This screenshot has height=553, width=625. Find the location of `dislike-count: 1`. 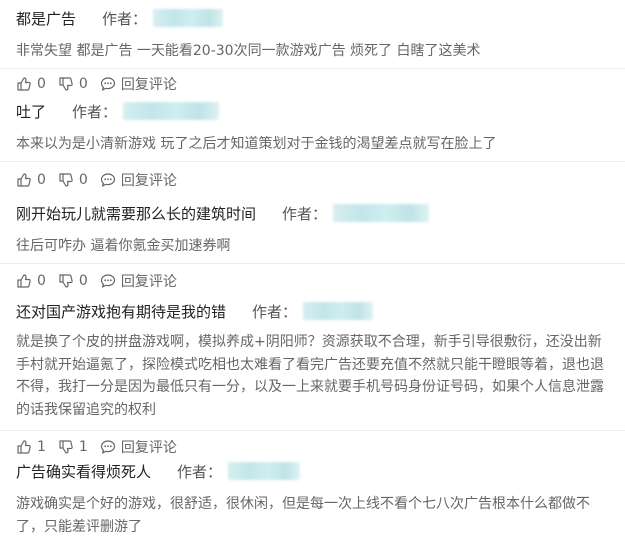

dislike-count: 1 is located at coordinates (83, 447).